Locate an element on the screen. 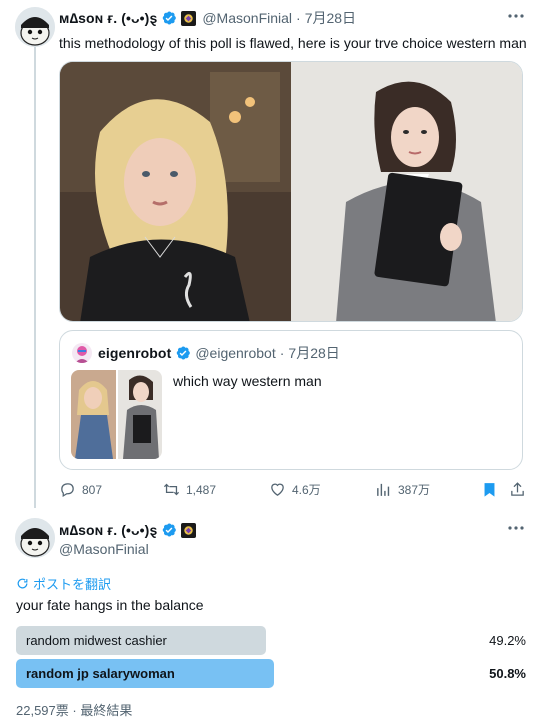 The image size is (541, 720). views-chart-icon is located at coordinates (383, 489).